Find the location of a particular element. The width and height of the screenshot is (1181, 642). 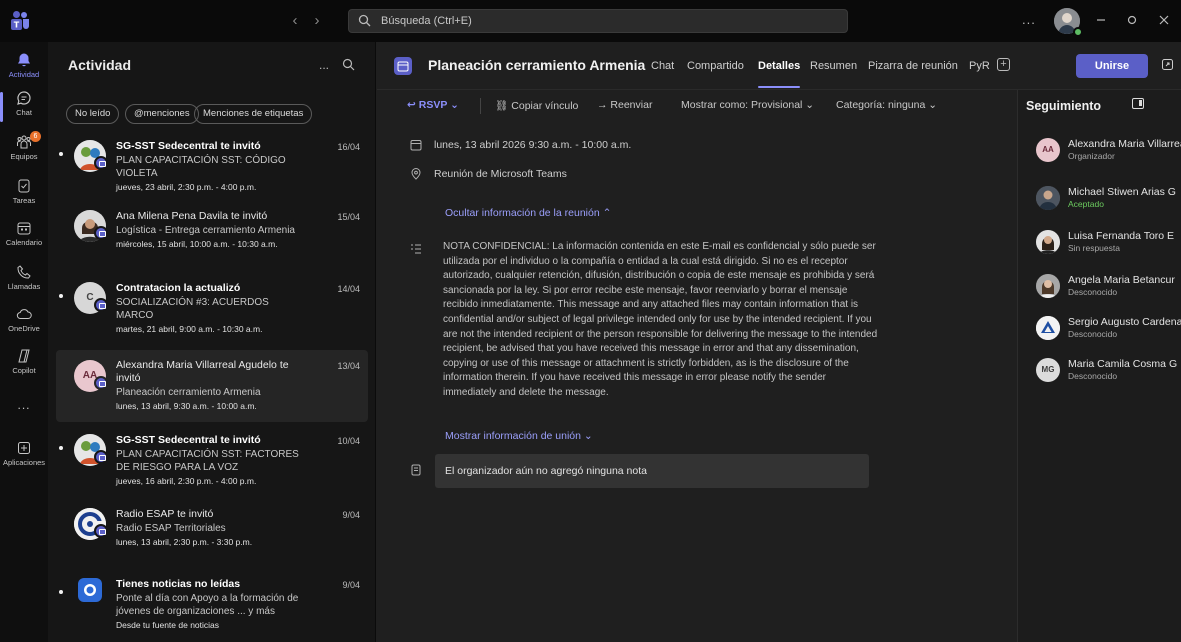

rsvp-label: RSVP is located at coordinates (433, 105).